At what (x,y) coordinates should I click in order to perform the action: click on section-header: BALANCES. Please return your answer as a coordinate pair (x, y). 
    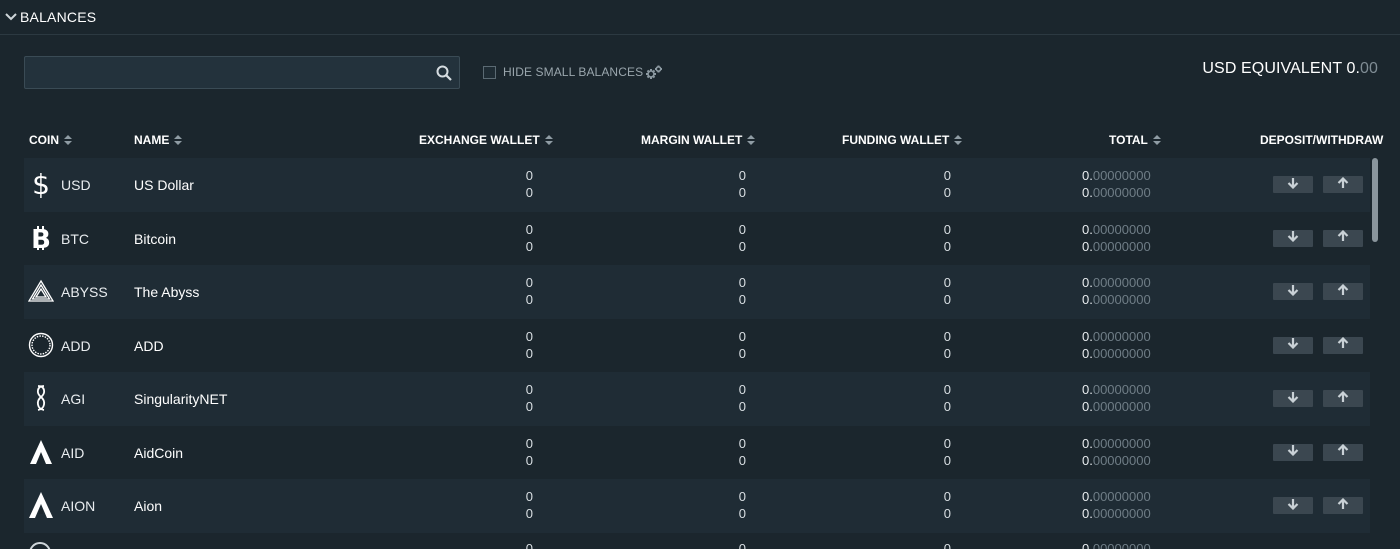
    Looking at the image, I should click on (700, 17).